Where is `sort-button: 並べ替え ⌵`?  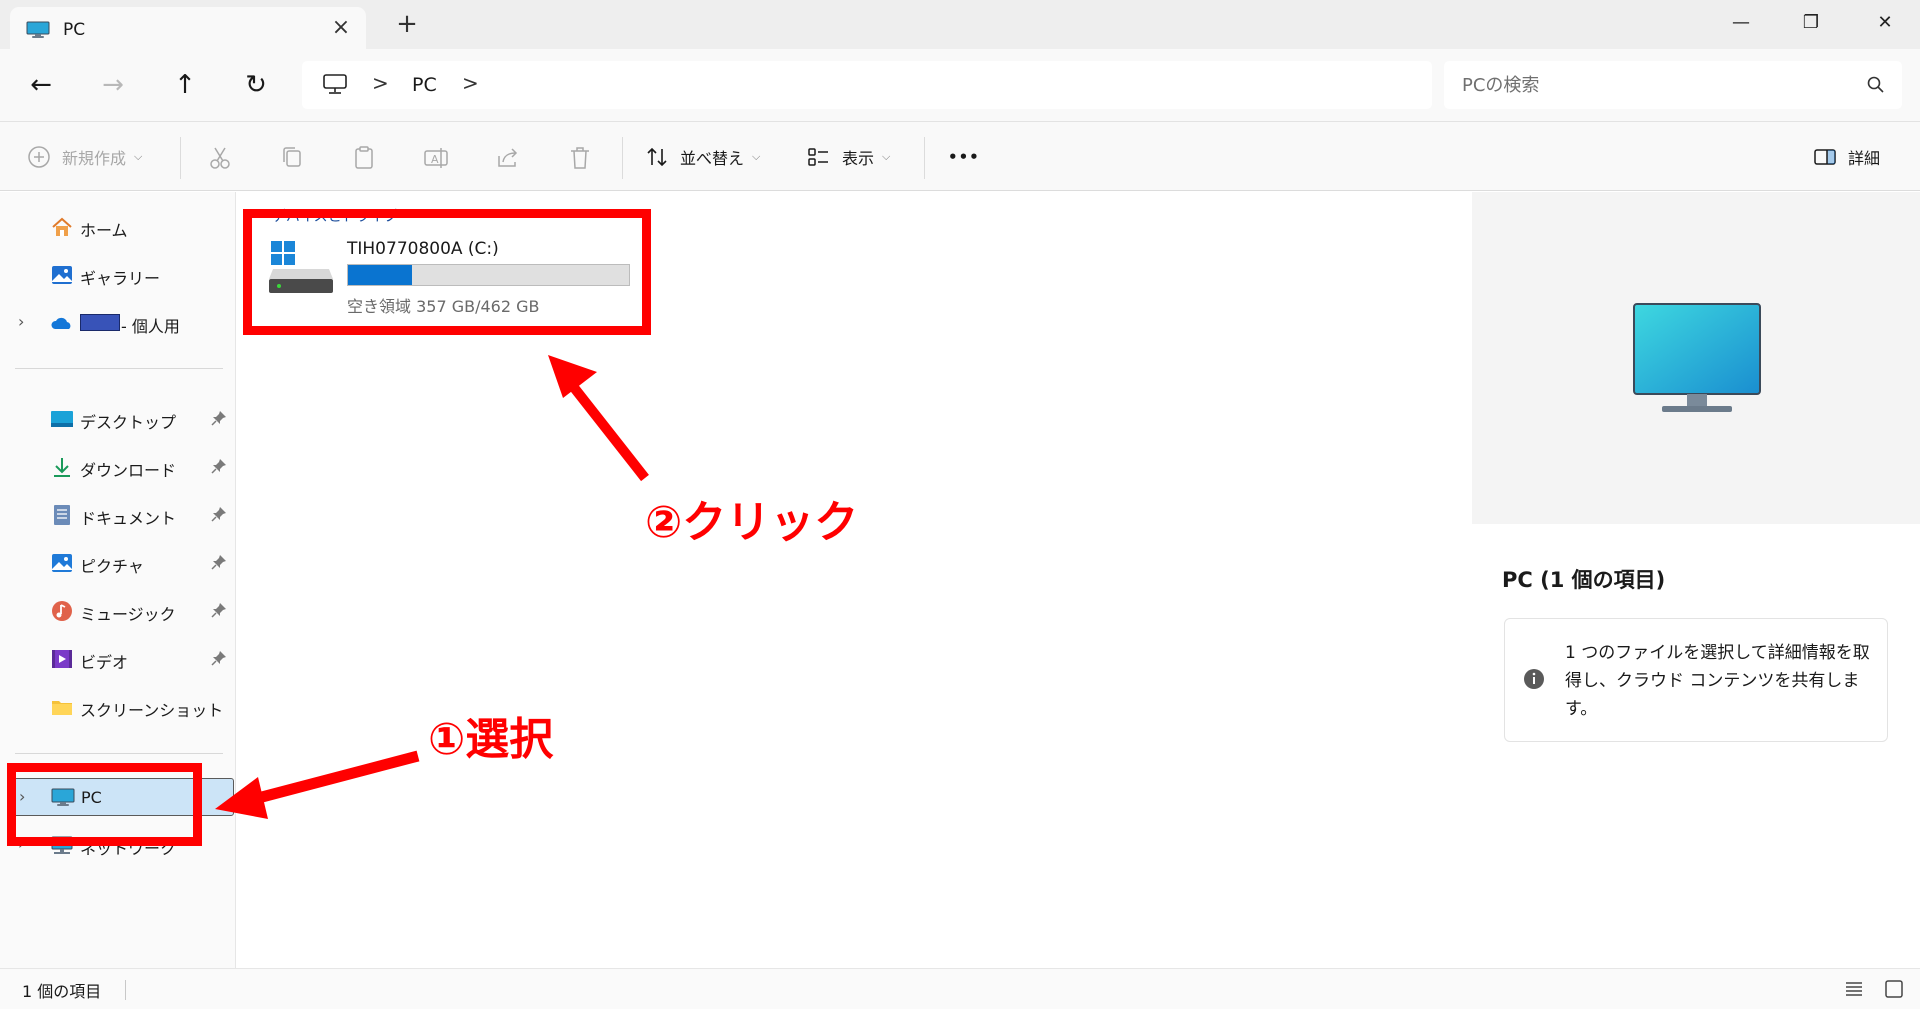
sort-button: 並べ替え ⌵ is located at coordinates (702, 157).